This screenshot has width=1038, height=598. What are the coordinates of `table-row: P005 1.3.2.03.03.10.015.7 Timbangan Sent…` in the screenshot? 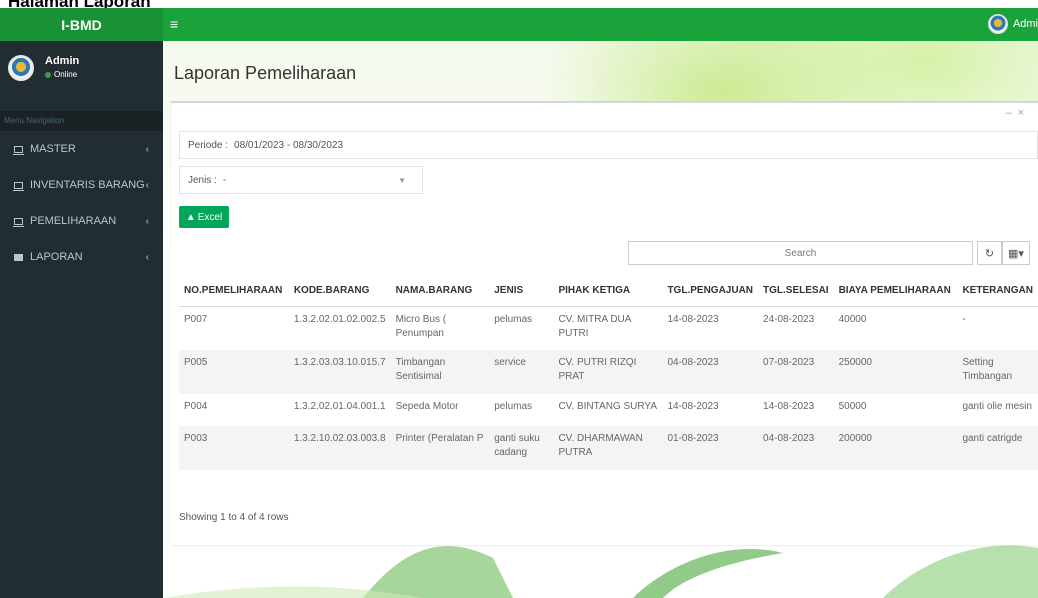 It's located at (608, 372).